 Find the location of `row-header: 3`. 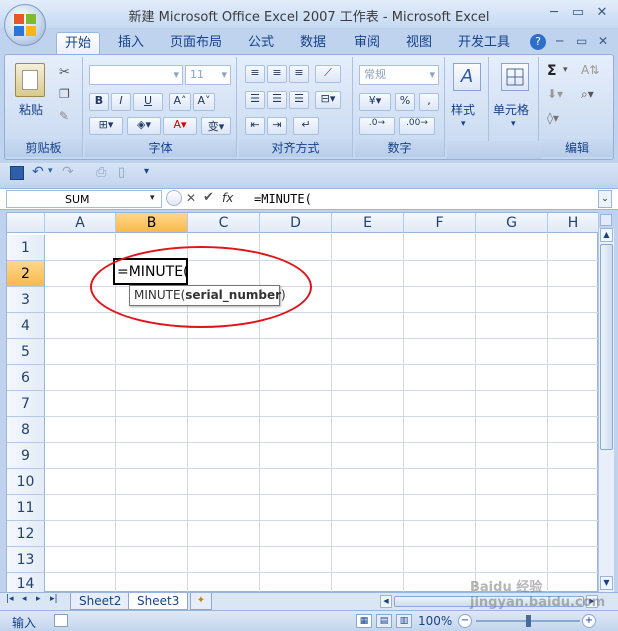

row-header: 3 is located at coordinates (26, 300).